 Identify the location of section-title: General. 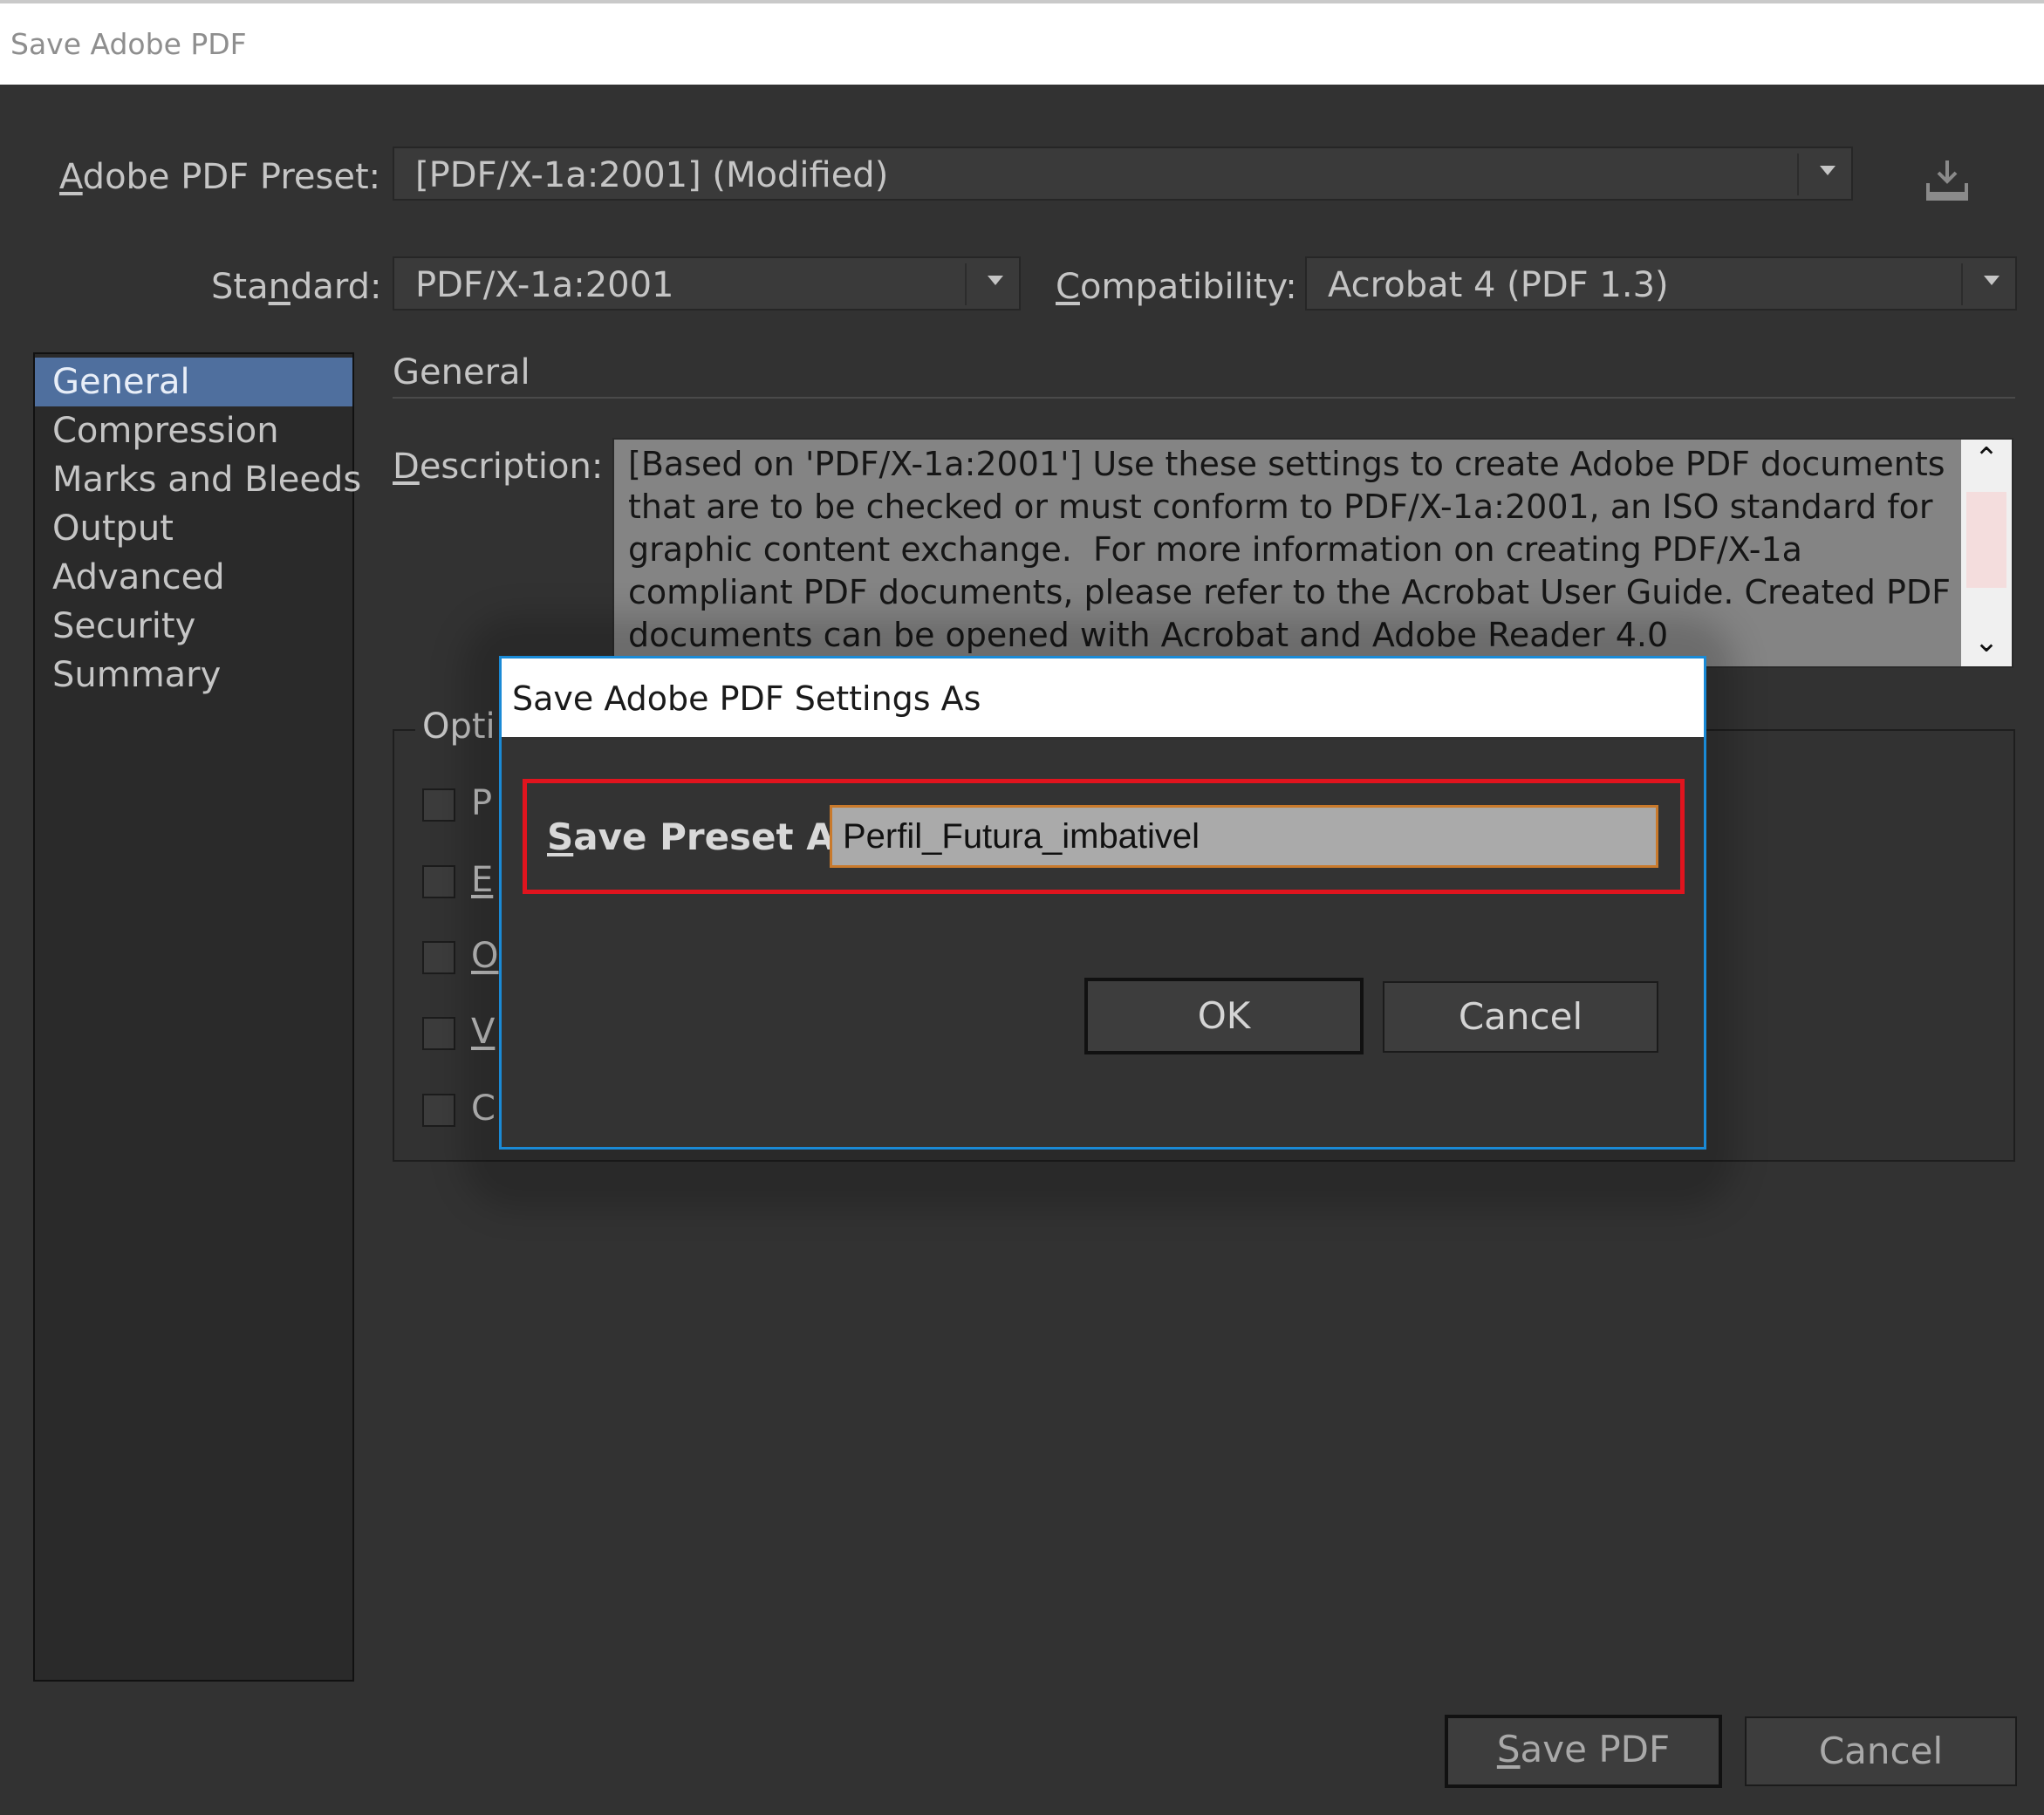
(461, 372).